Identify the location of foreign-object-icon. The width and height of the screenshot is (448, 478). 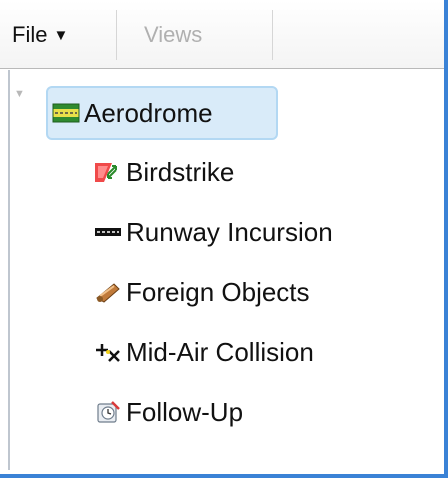
(108, 292).